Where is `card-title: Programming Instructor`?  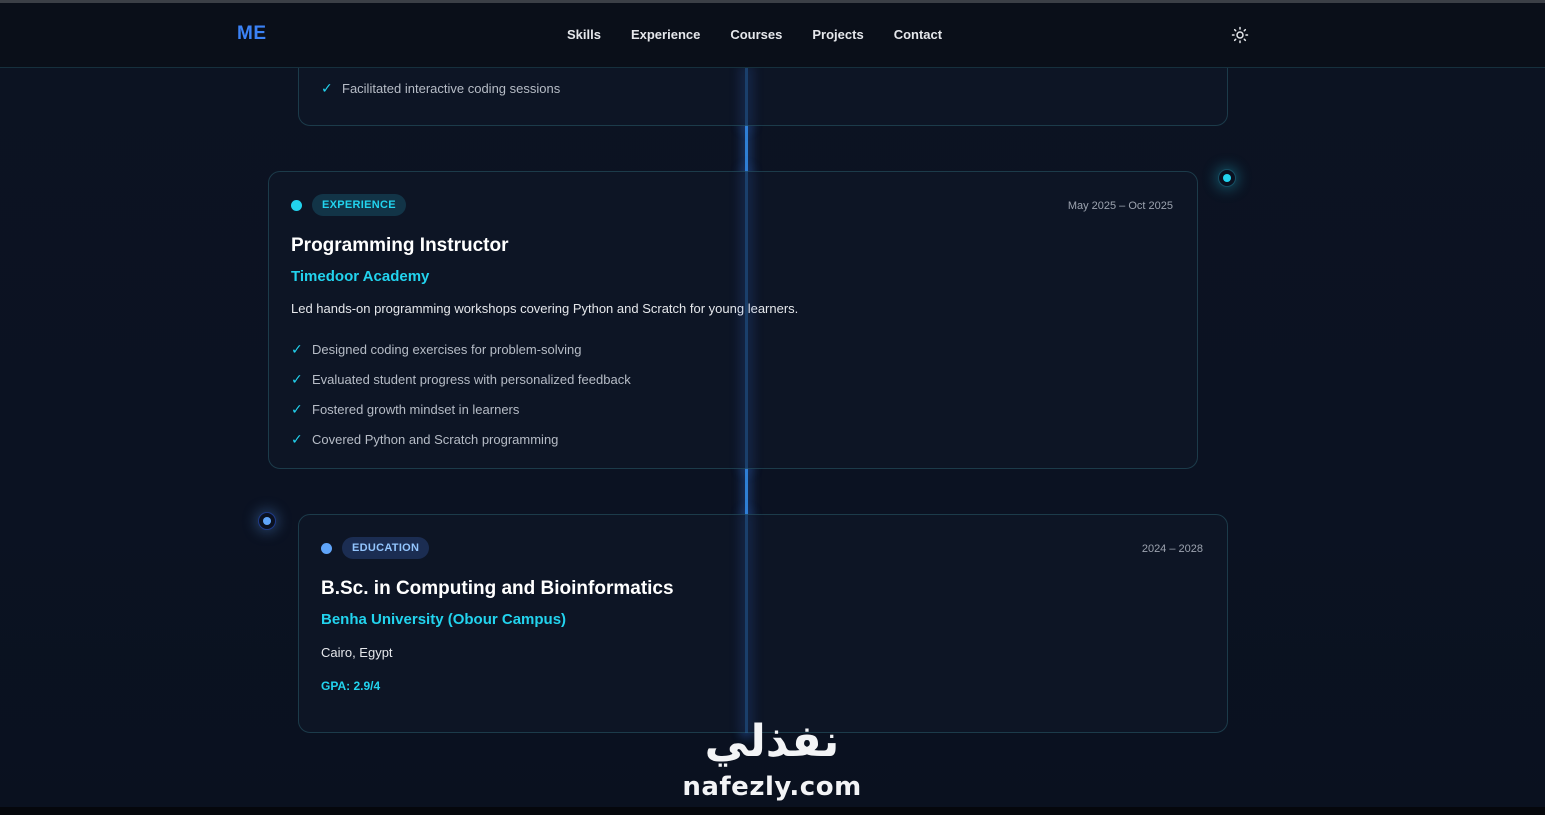
card-title: Programming Instructor is located at coordinates (400, 245).